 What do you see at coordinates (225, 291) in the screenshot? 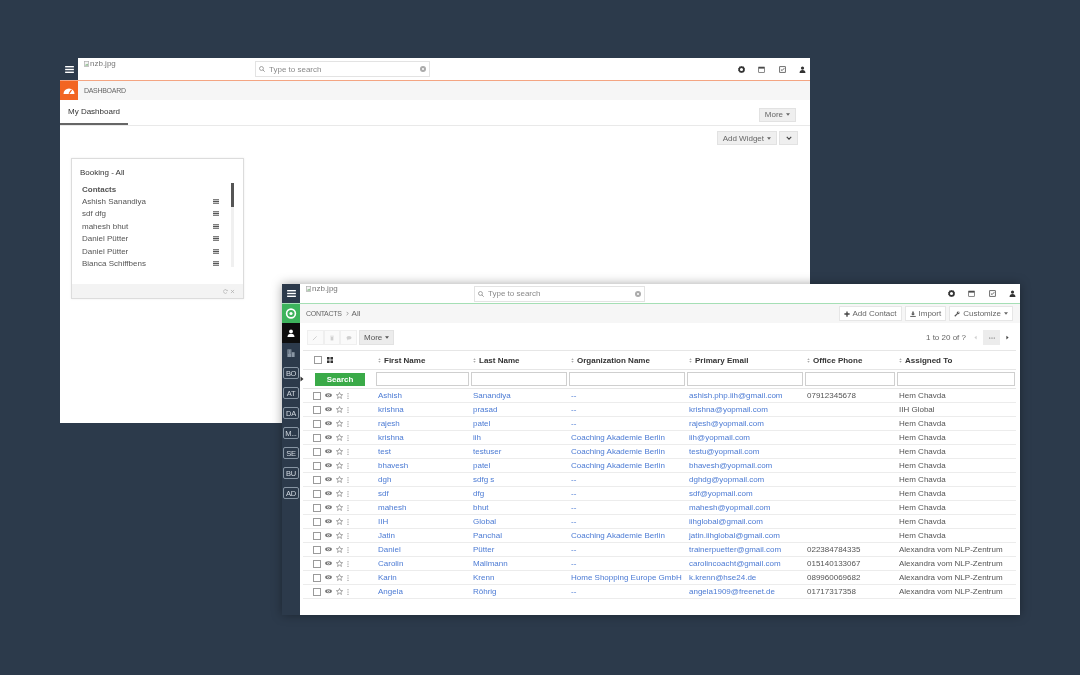
I see `refresh-icon` at bounding box center [225, 291].